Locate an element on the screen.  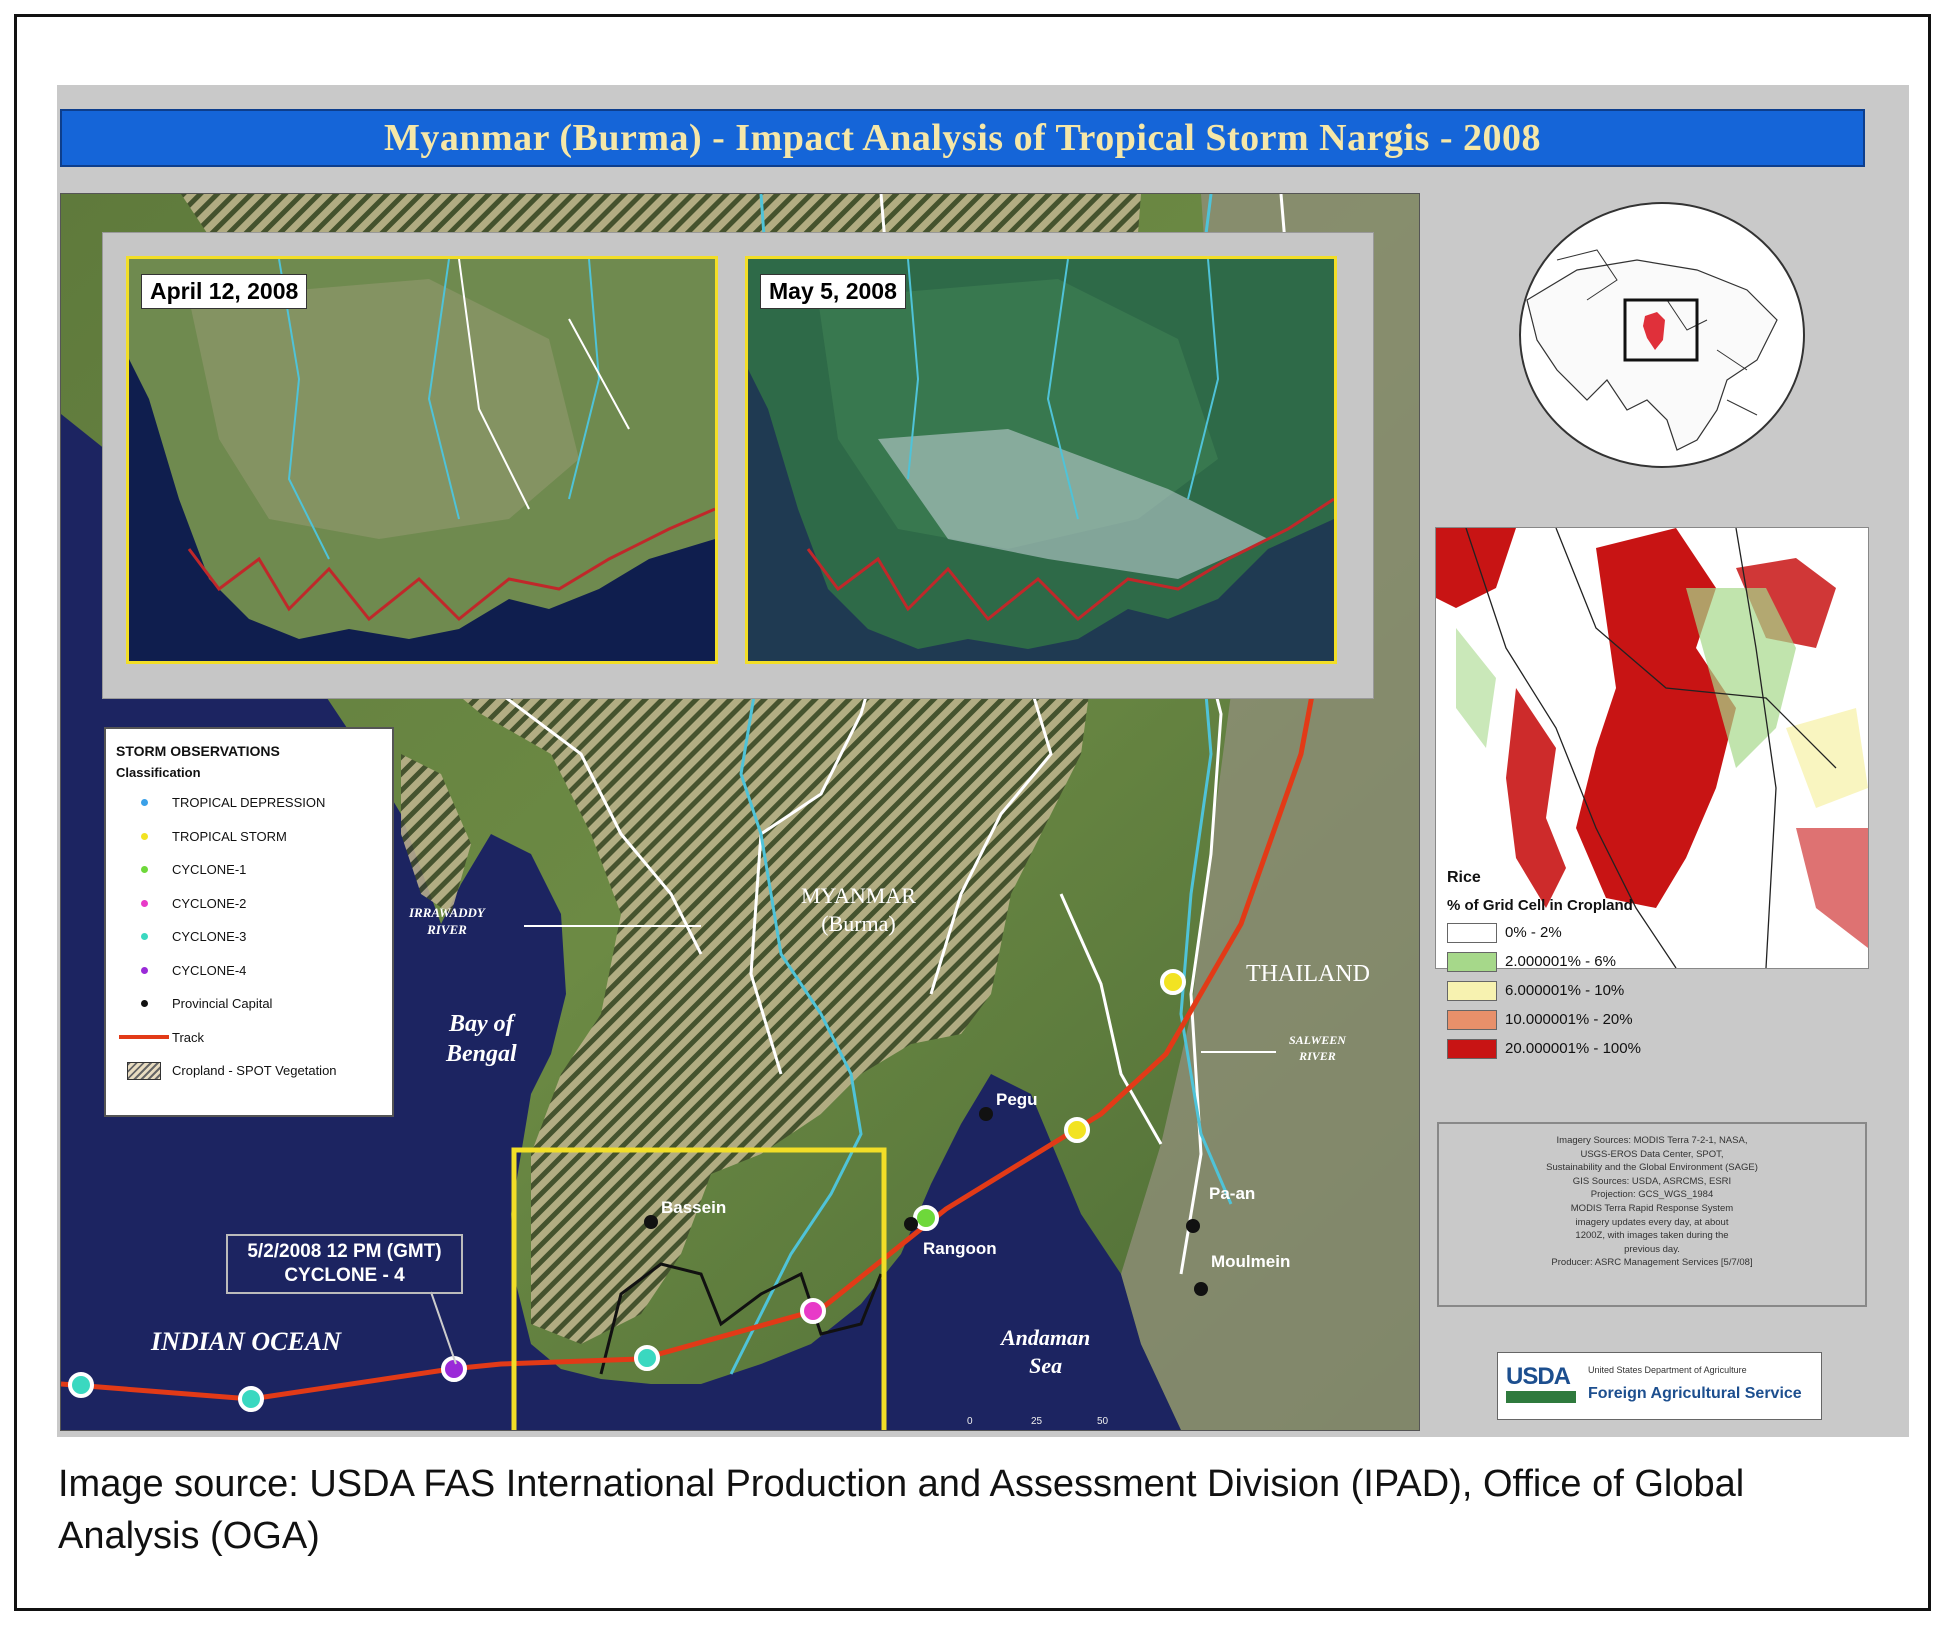
city-dot-pa-an is located at coordinates (1193, 1226).